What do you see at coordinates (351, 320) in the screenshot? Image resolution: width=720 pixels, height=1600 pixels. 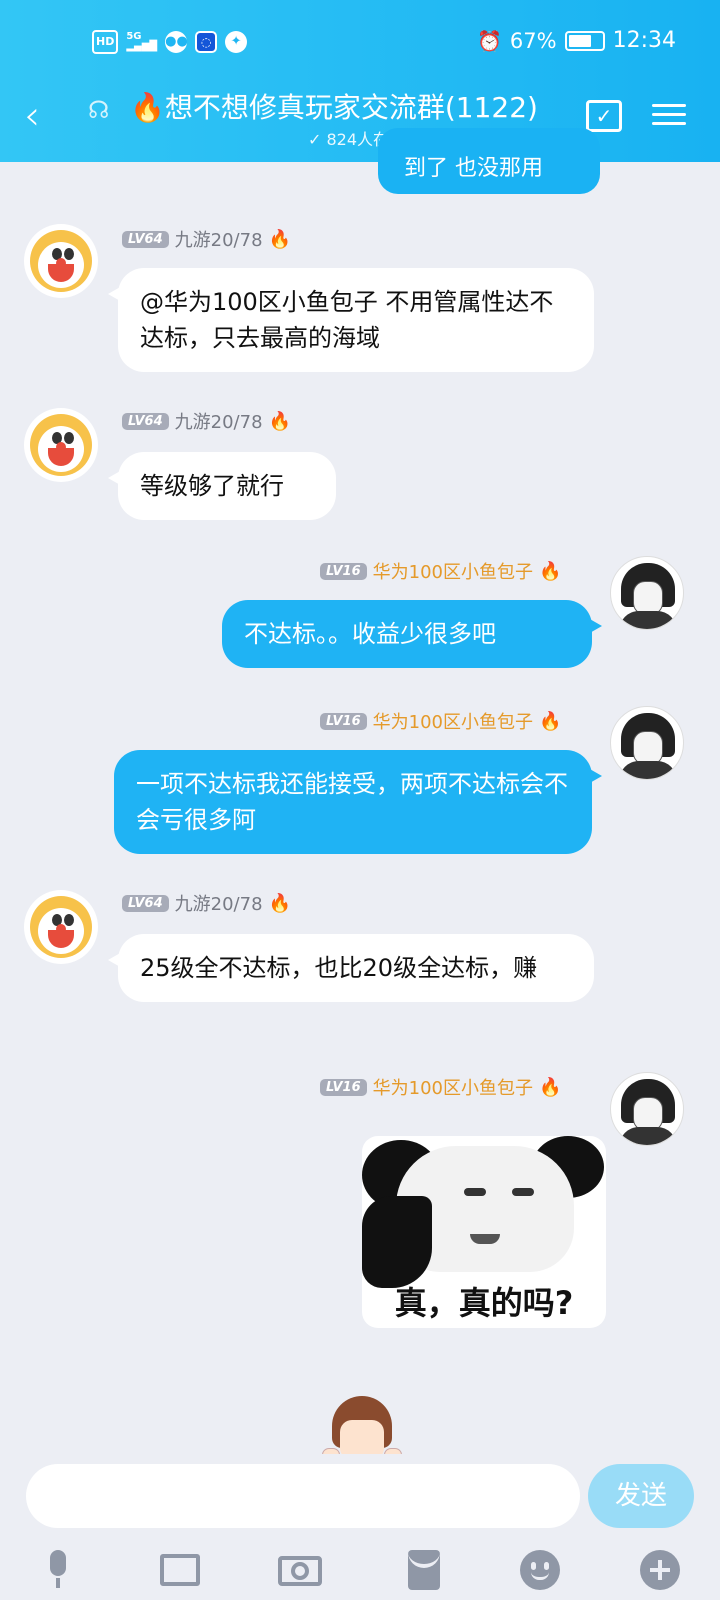 I see `message-bubble: @华为100区小鱼包子 不用管属性达不达标，只去最高的海域` at bounding box center [351, 320].